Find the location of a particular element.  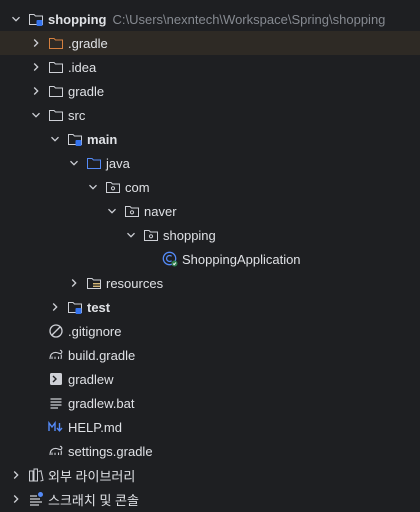

tree-node-dot-gradle: .gradle is located at coordinates (210, 43).